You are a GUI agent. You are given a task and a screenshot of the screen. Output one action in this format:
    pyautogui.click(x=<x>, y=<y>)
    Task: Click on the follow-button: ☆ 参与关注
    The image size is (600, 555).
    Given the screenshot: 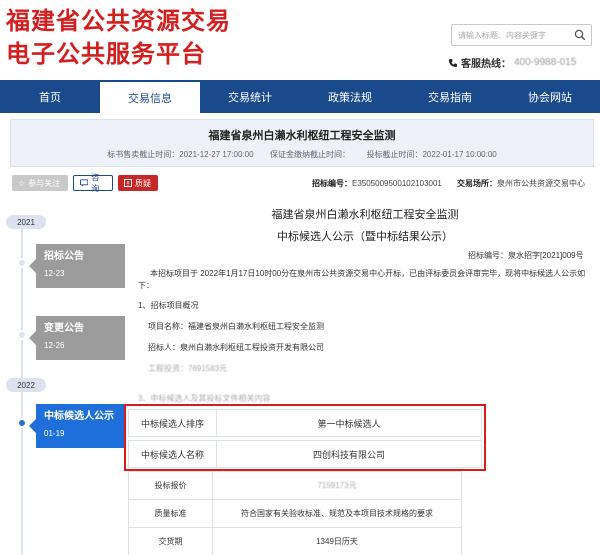 What is the action you would take?
    pyautogui.click(x=40, y=183)
    